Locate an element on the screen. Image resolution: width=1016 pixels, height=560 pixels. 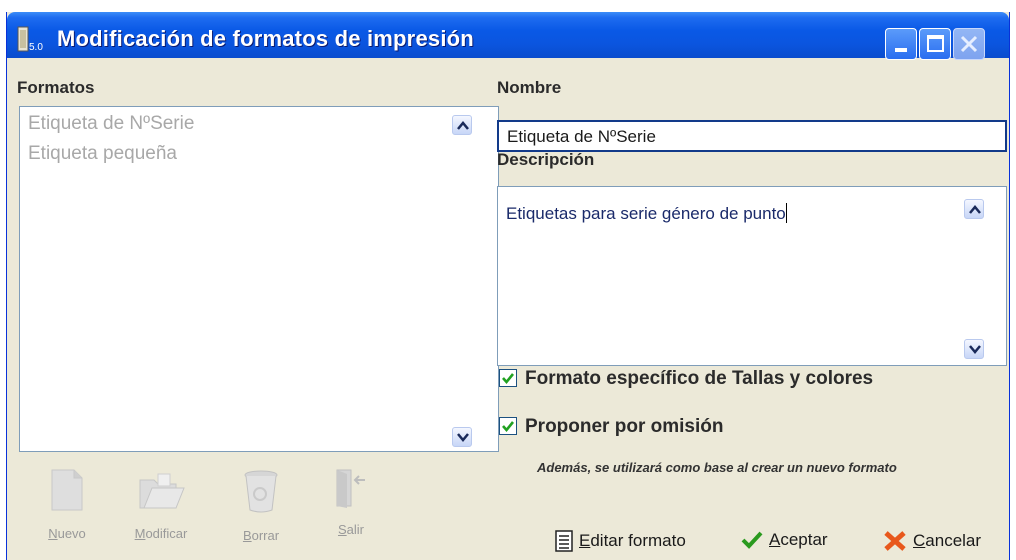
tallas-checkbox-row: Formato específico de Tallas y colores is located at coordinates (686, 379).